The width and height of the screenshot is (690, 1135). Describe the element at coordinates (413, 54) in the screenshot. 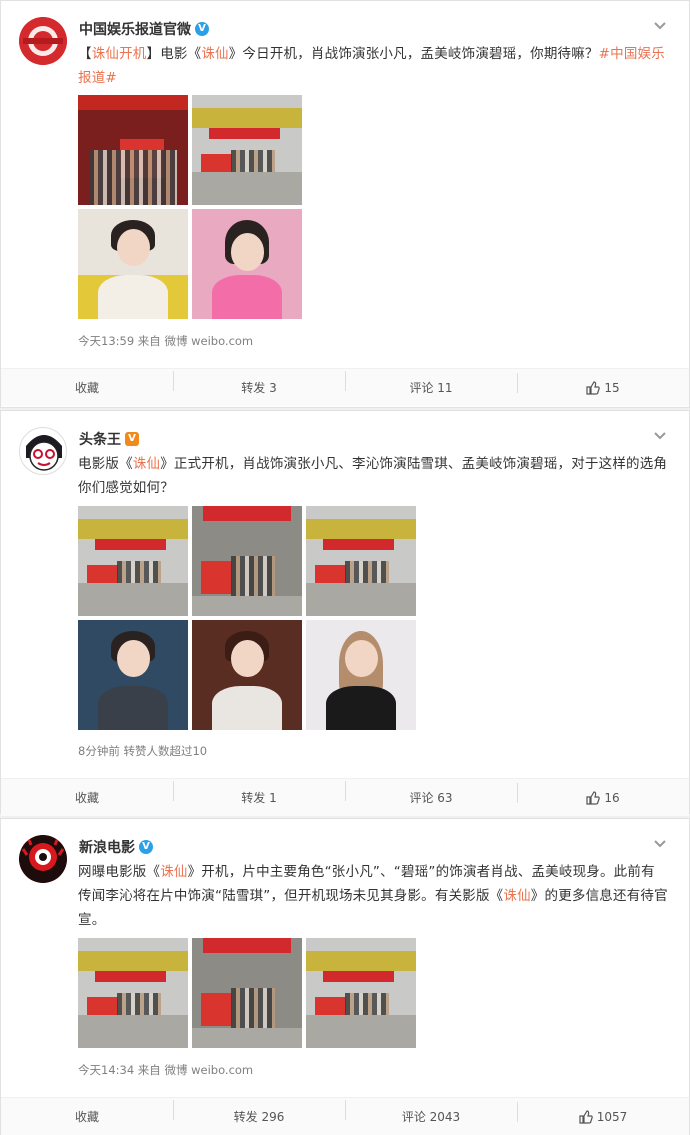

I see `text-part: 》今日开机，肖战饰演张小凡，孟美岐饰演碧瑶，你期待嘛？` at that location.